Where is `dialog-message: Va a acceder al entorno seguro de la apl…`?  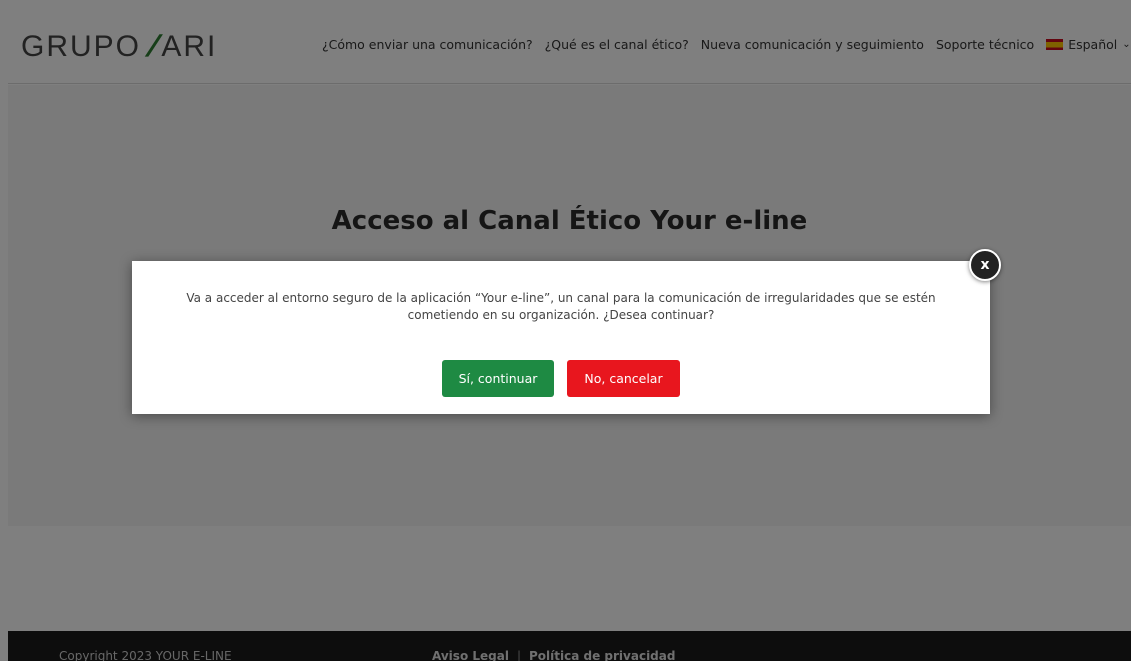 dialog-message: Va a acceder al entorno seguro de la apl… is located at coordinates (561, 306).